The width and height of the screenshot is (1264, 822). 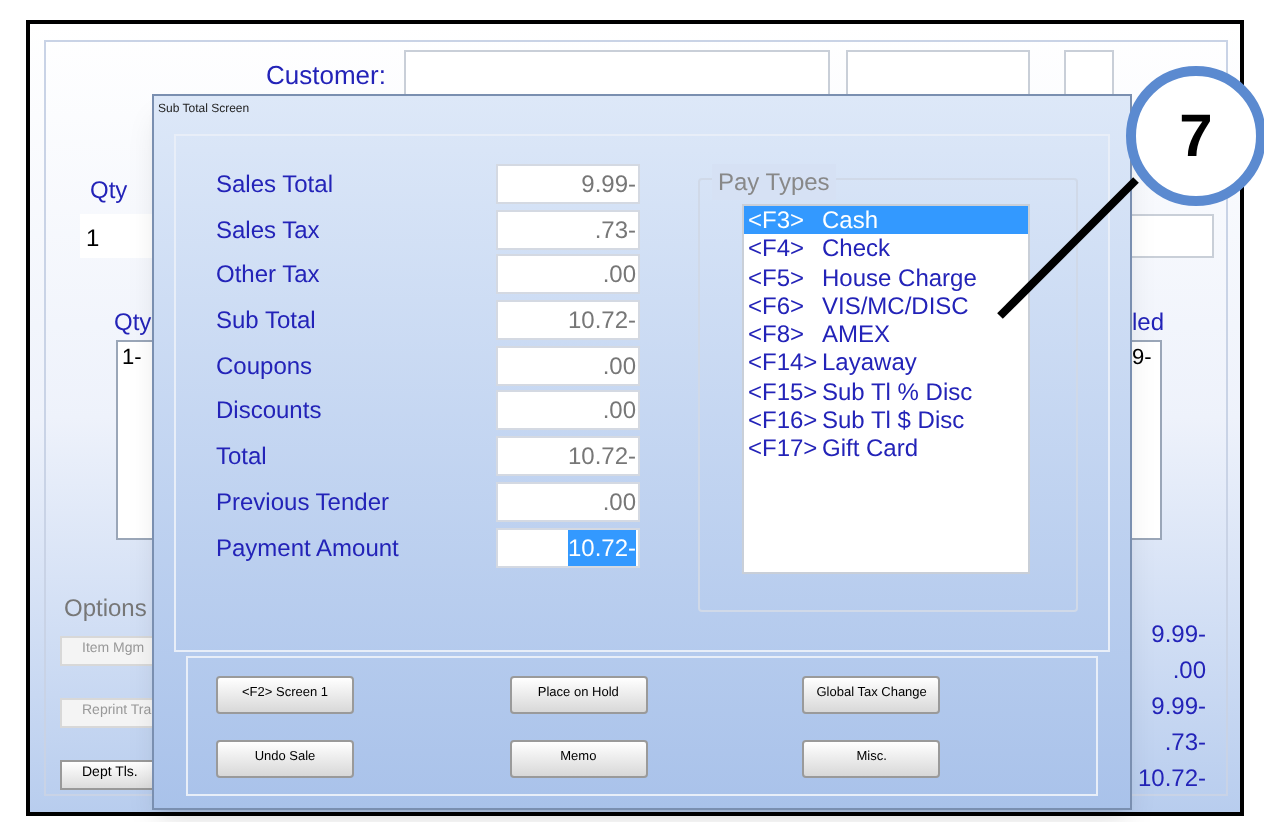 What do you see at coordinates (275, 185) in the screenshot?
I see `field-label: Sales Total` at bounding box center [275, 185].